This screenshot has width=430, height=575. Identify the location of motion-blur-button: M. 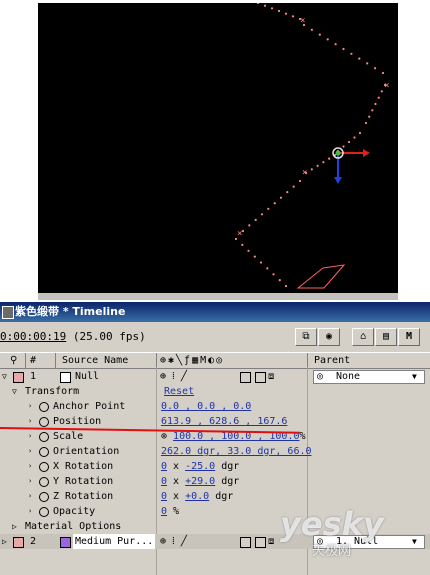
(409, 337).